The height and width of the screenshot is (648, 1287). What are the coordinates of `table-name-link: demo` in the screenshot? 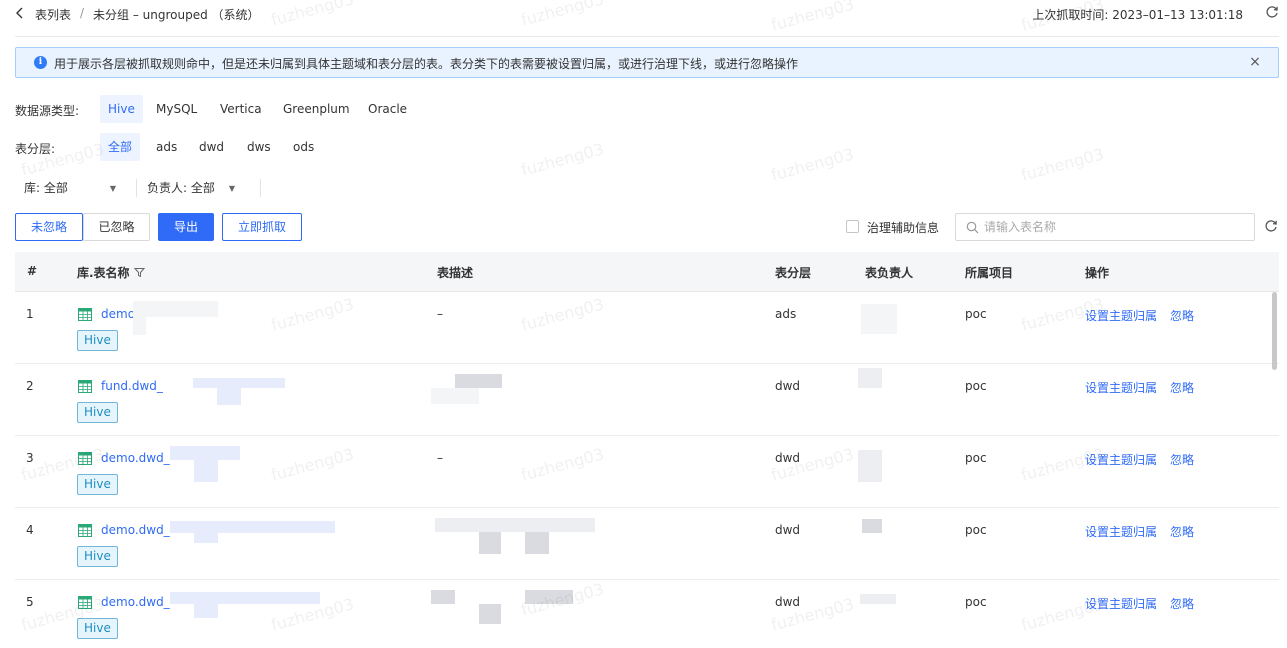 It's located at (118, 314).